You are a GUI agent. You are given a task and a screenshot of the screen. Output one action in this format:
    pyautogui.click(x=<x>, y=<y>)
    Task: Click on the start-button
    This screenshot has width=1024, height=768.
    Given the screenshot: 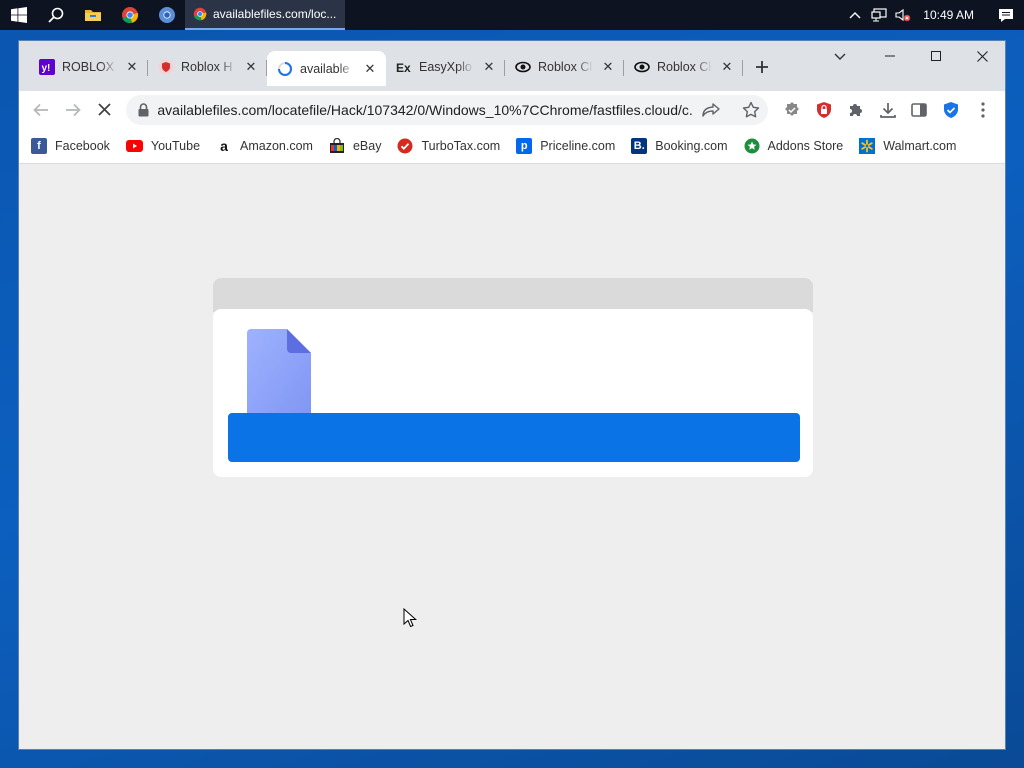 What is the action you would take?
    pyautogui.click(x=18, y=15)
    